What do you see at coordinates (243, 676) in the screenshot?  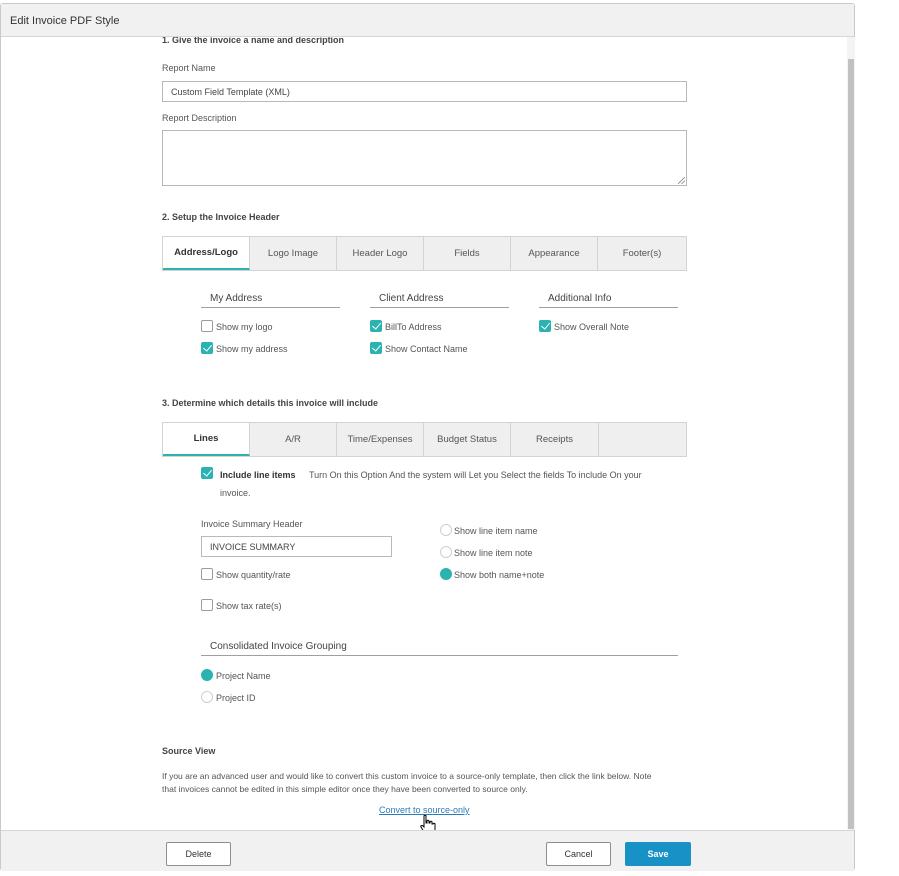 I see `project-name-label: Project Name` at bounding box center [243, 676].